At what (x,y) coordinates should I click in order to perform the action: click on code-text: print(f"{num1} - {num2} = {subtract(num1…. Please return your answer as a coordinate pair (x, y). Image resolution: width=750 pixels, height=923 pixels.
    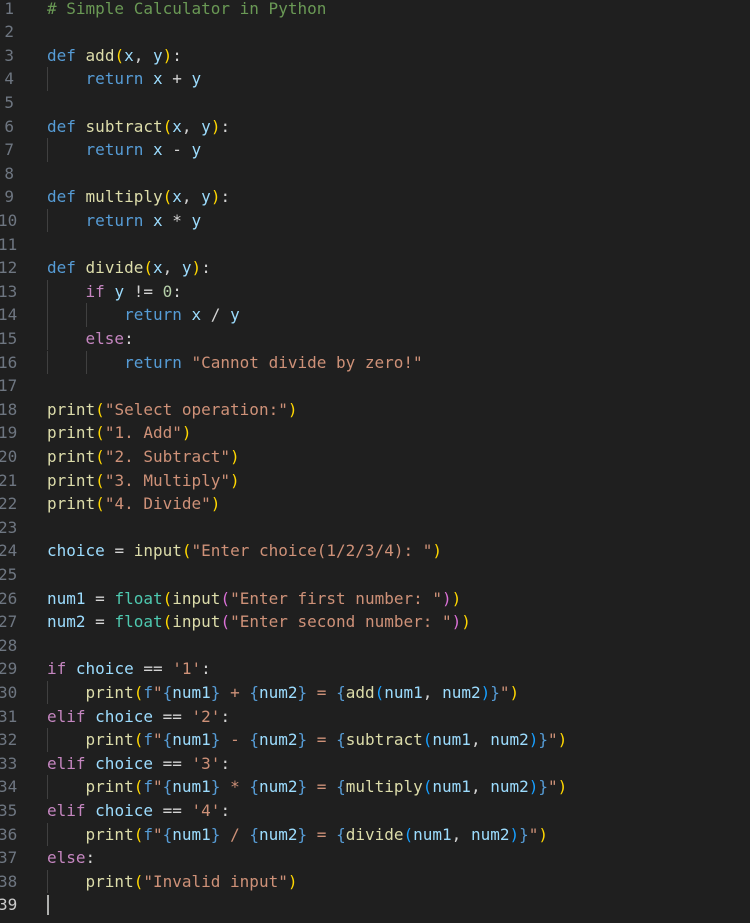
    Looking at the image, I should click on (307, 740).